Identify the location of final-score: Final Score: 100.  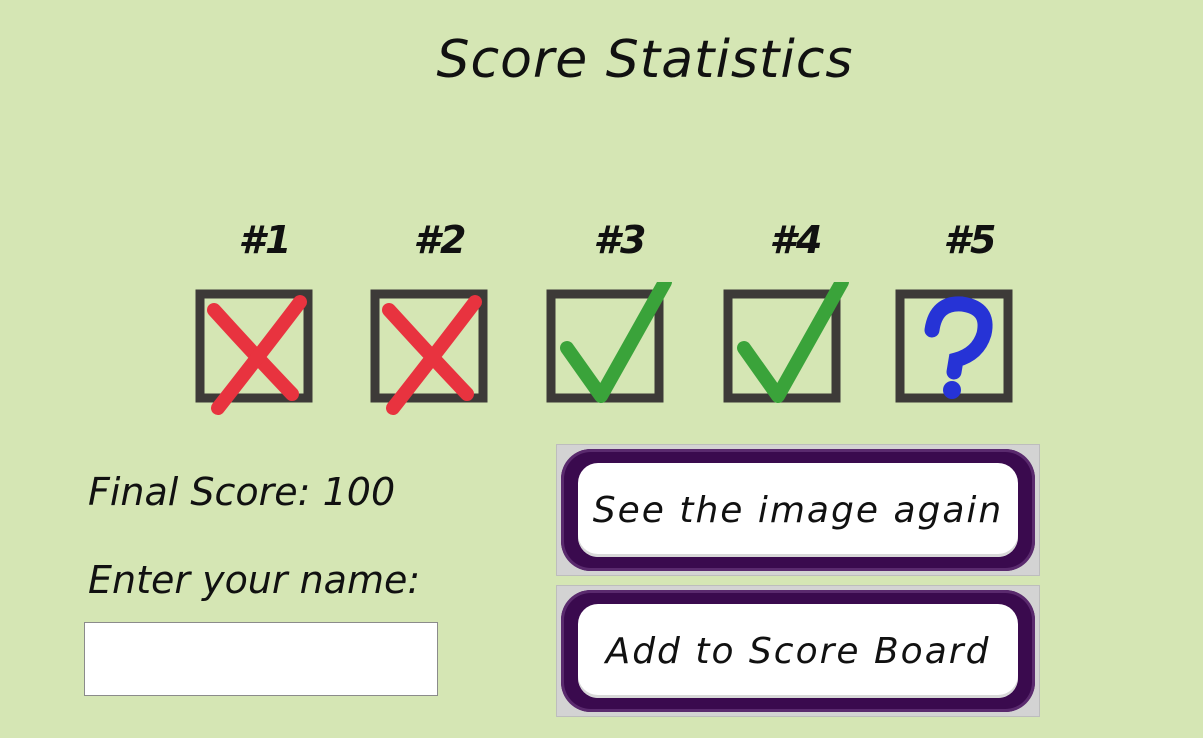
(241, 492).